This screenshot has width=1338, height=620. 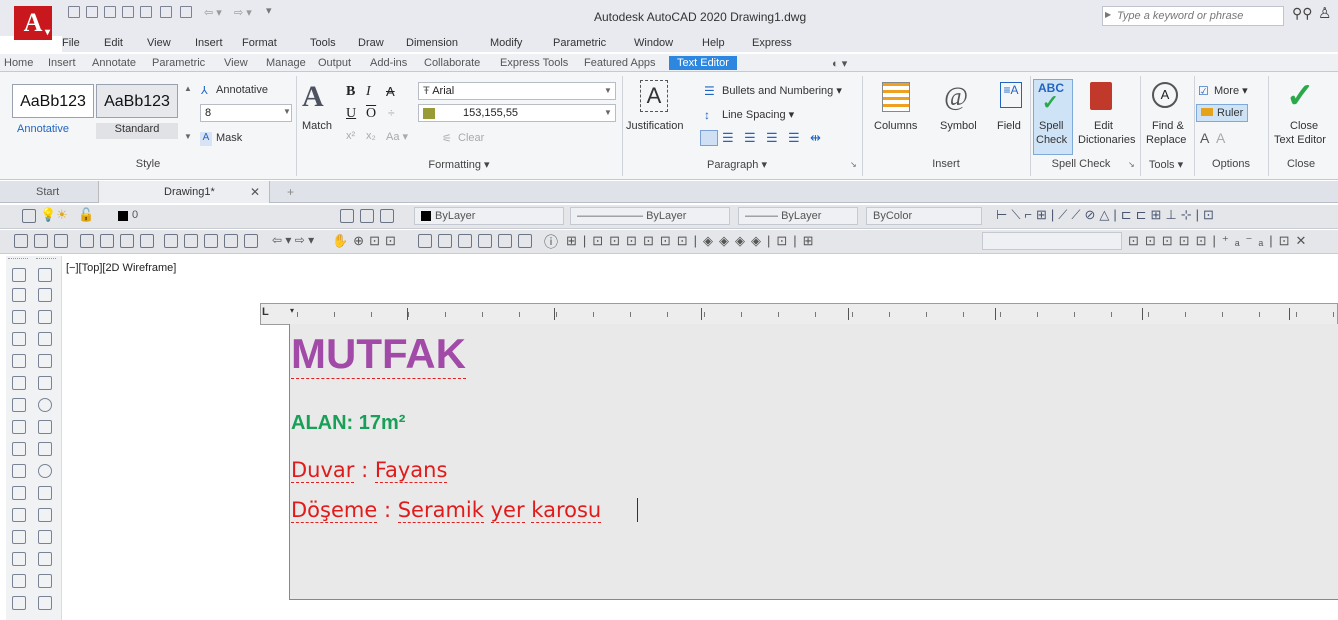 What do you see at coordinates (782, 90) in the screenshot?
I see `bullets-numbering-button: Bullets and Numbering ▾` at bounding box center [782, 90].